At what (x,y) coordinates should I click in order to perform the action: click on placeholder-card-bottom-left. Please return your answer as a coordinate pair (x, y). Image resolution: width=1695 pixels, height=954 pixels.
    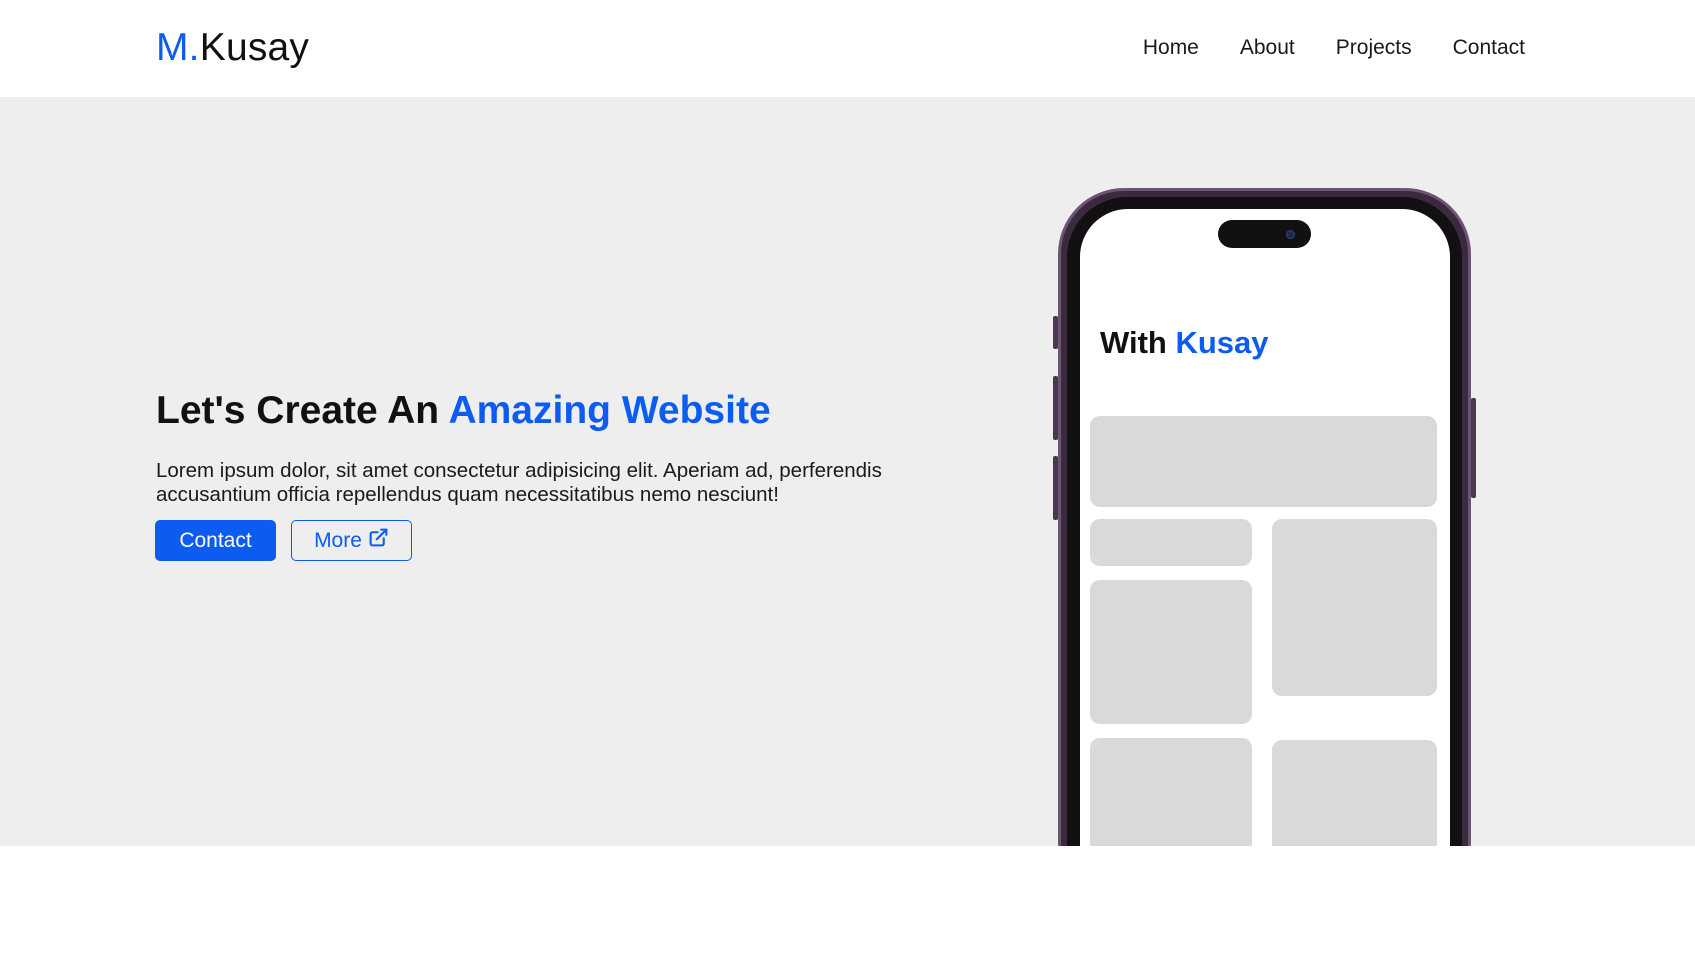
    Looking at the image, I should click on (1171, 792).